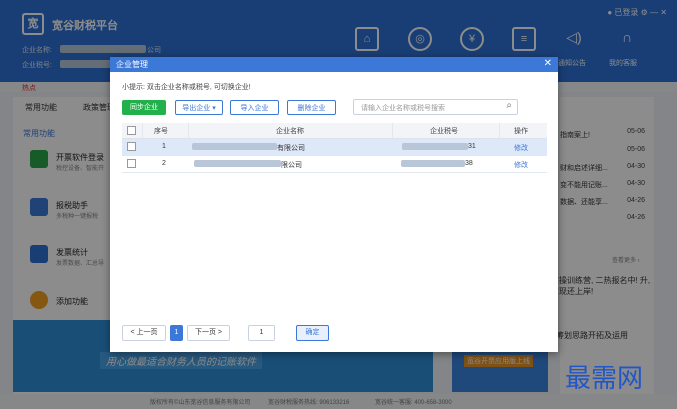 This screenshot has height=409, width=677. Describe the element at coordinates (176, 333) in the screenshot. I see `page-1-button: 1` at that location.